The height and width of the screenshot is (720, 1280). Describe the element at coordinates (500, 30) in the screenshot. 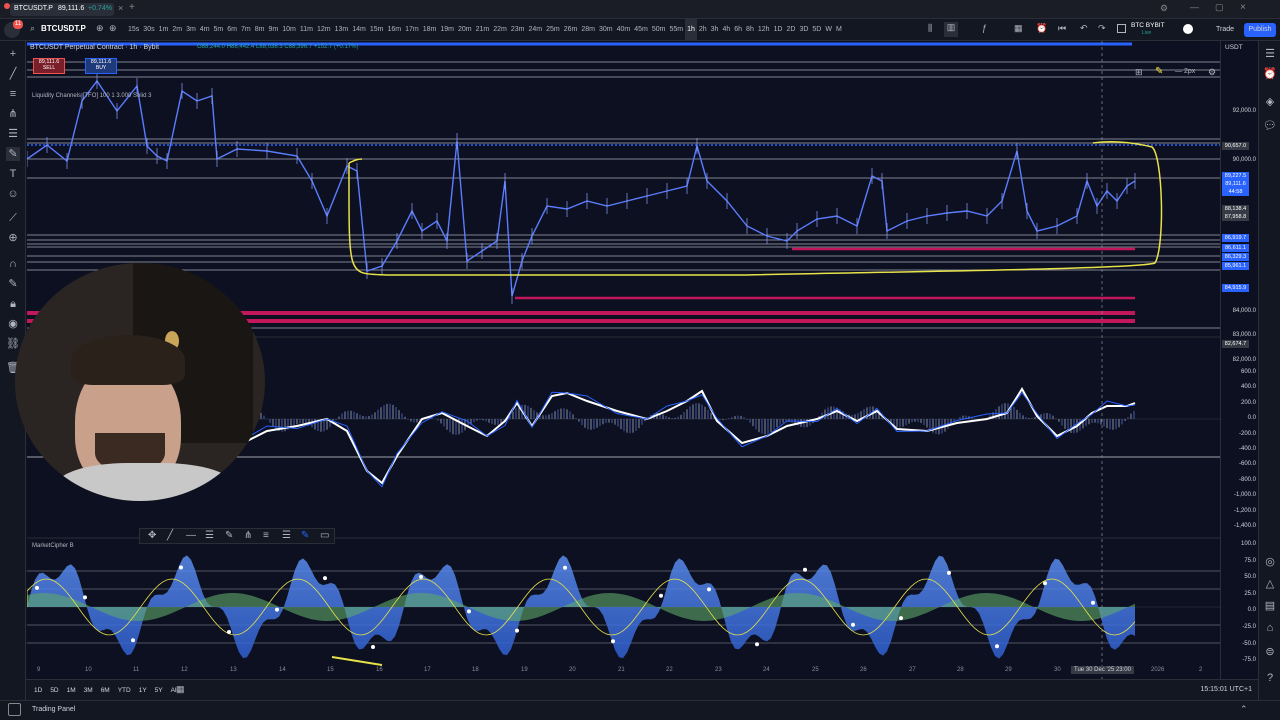

I see `timeframe-22m: 22m` at that location.